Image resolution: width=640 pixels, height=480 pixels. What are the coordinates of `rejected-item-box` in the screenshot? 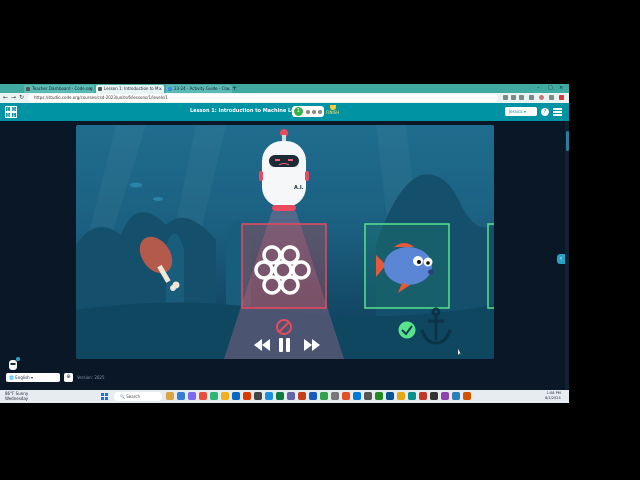 It's located at (284, 266).